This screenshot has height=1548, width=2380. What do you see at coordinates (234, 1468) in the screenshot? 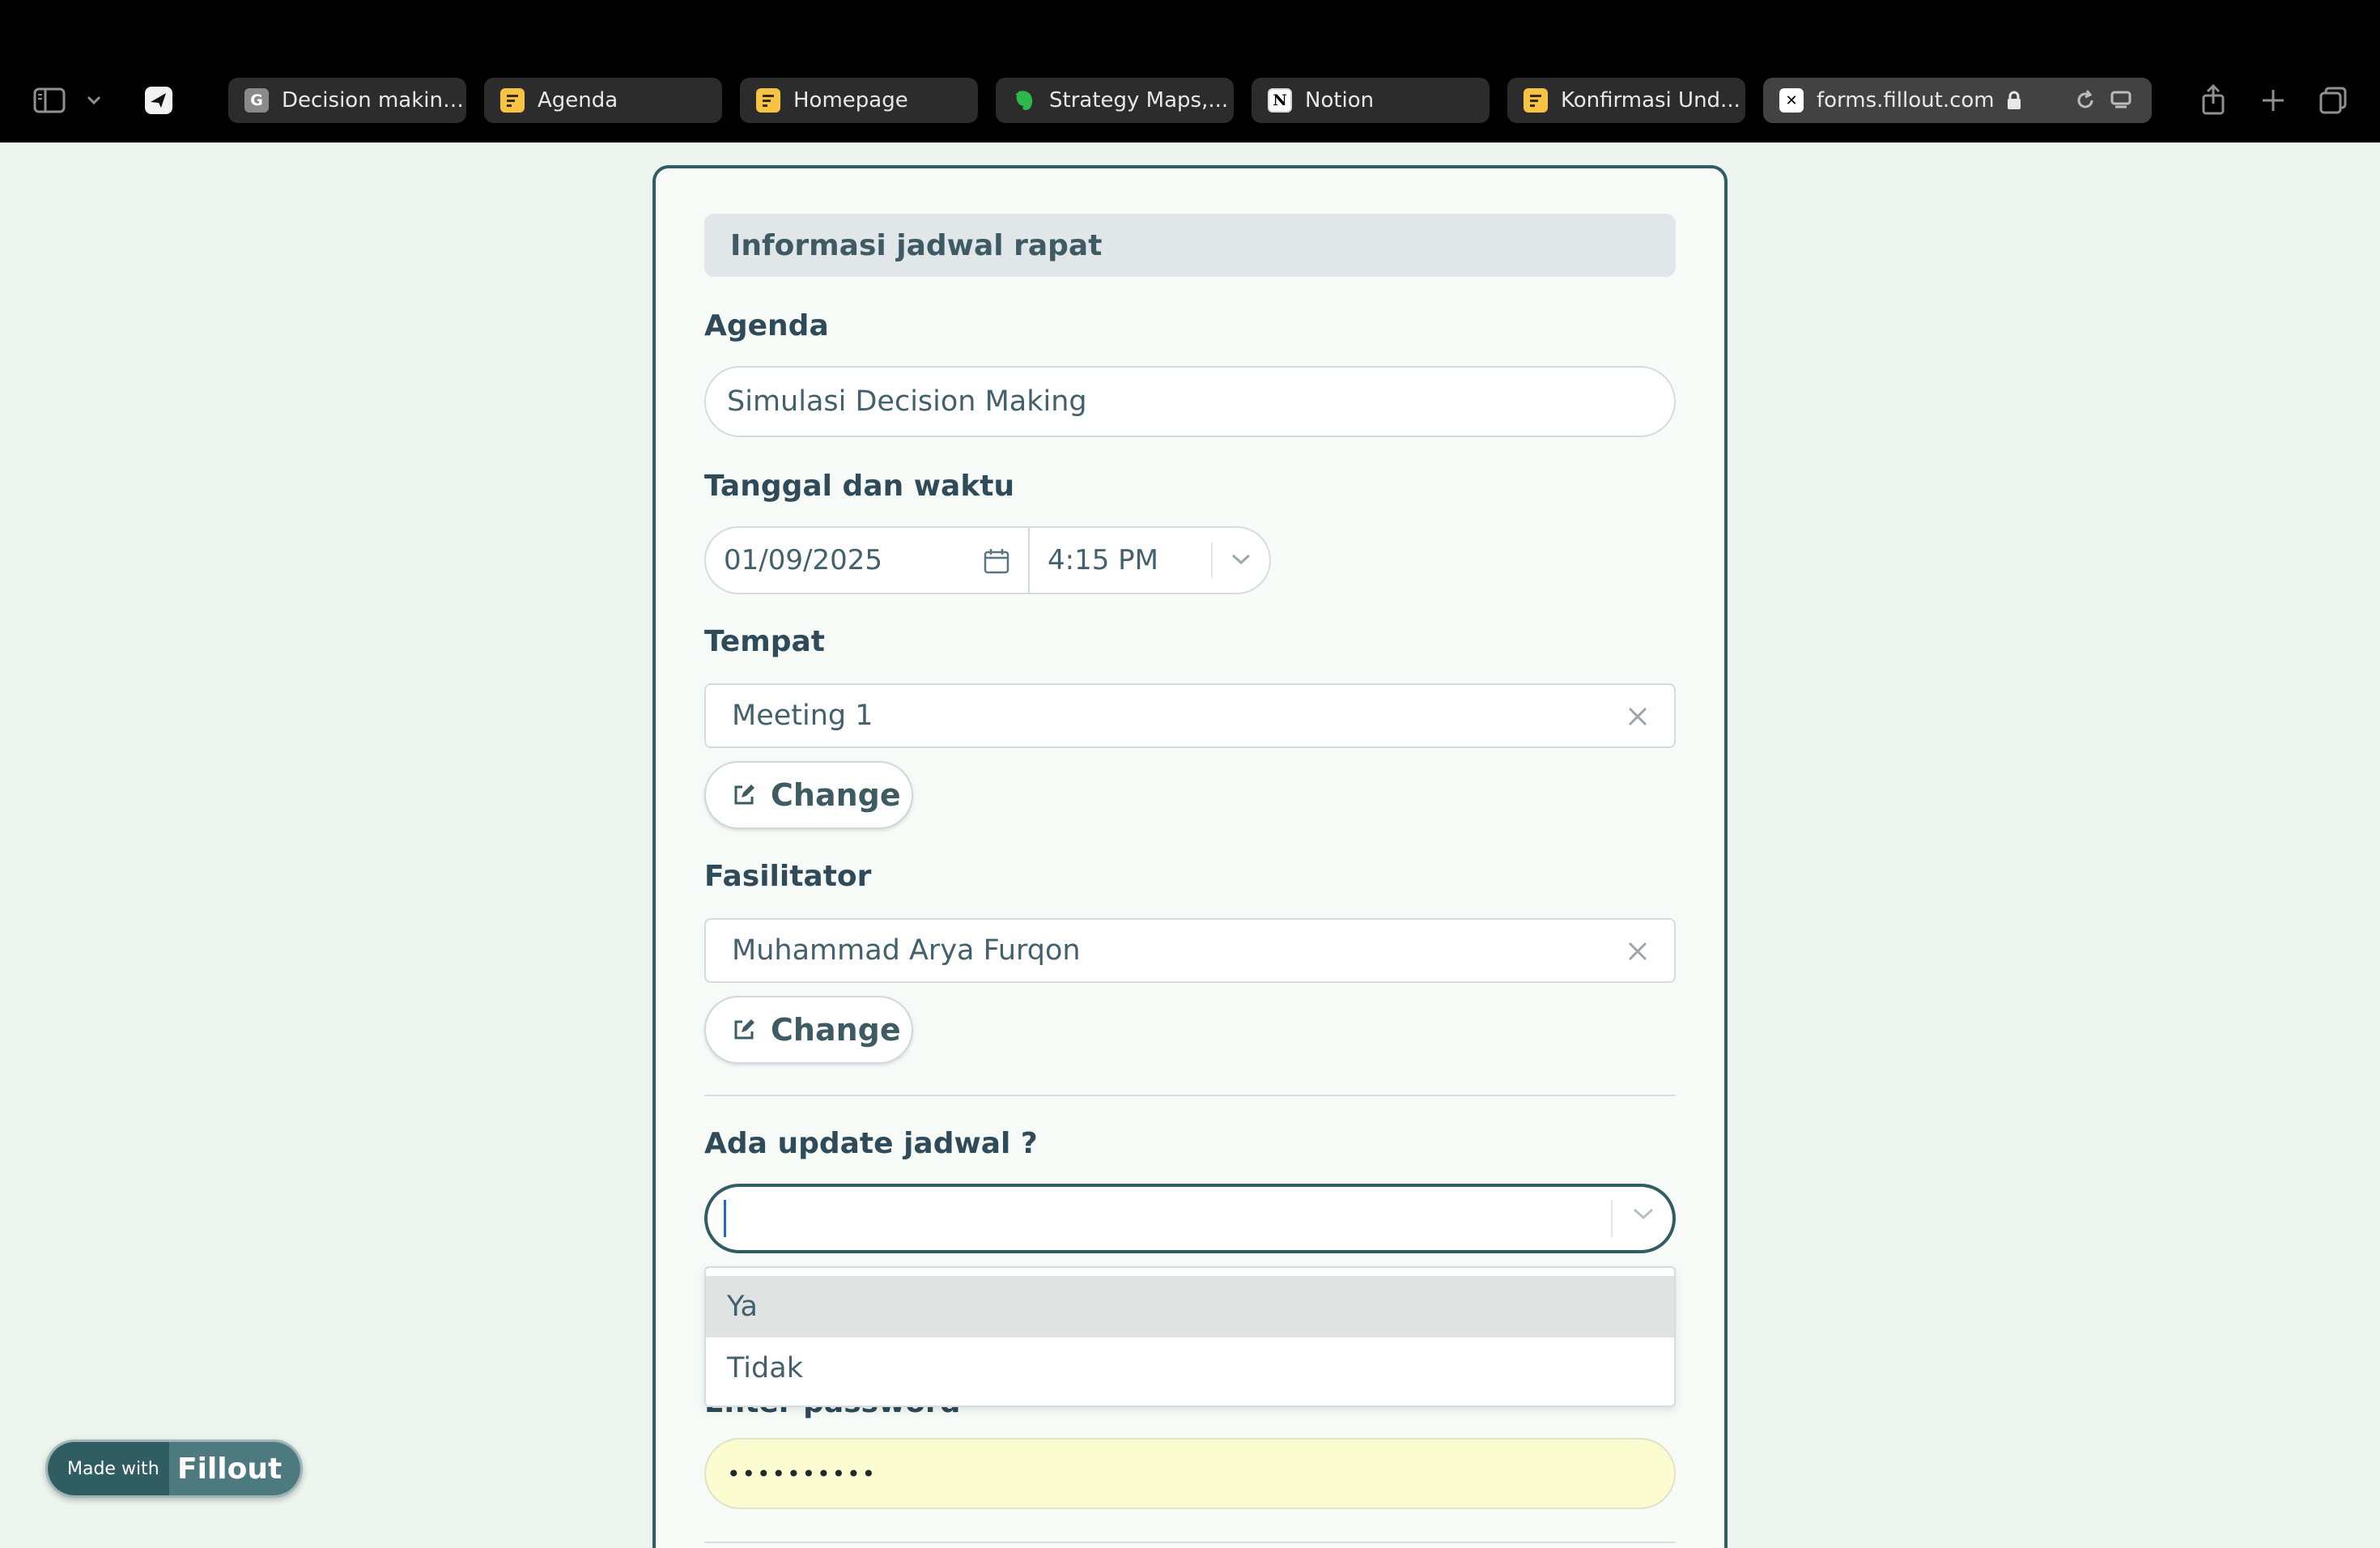
I see `fillout-logo: Fillout` at bounding box center [234, 1468].